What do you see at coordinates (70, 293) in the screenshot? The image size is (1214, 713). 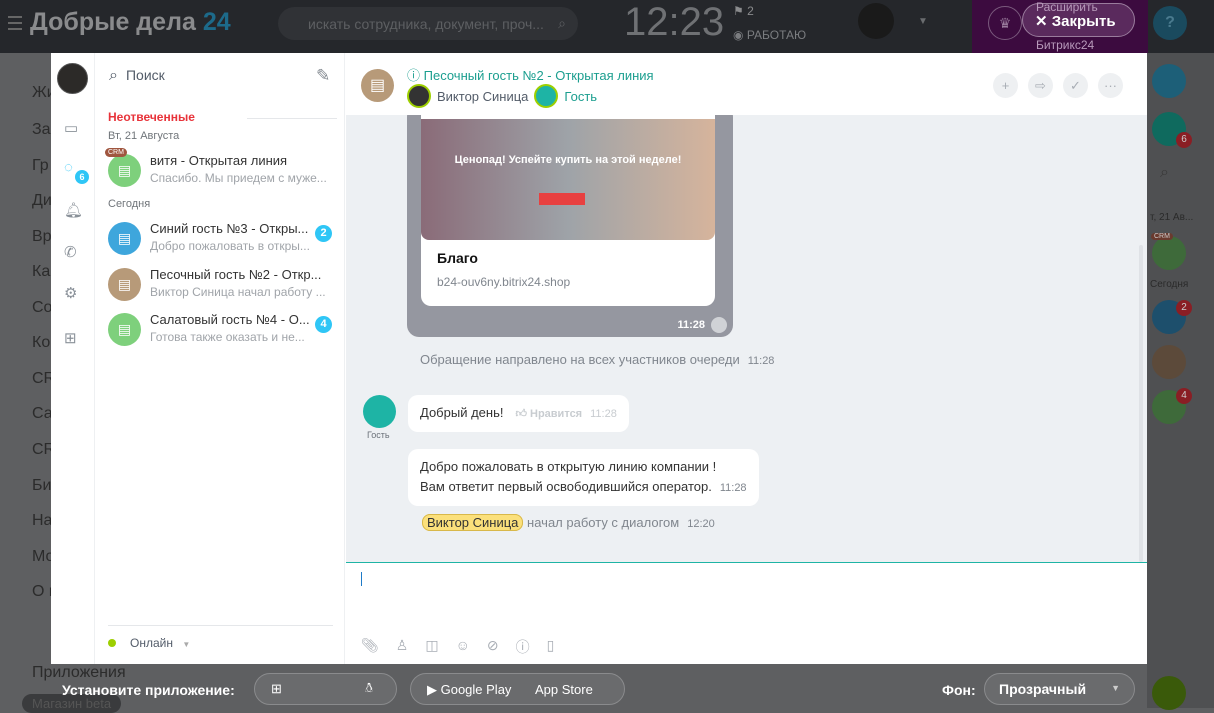 I see `gear-icon: ⚙` at bounding box center [70, 293].